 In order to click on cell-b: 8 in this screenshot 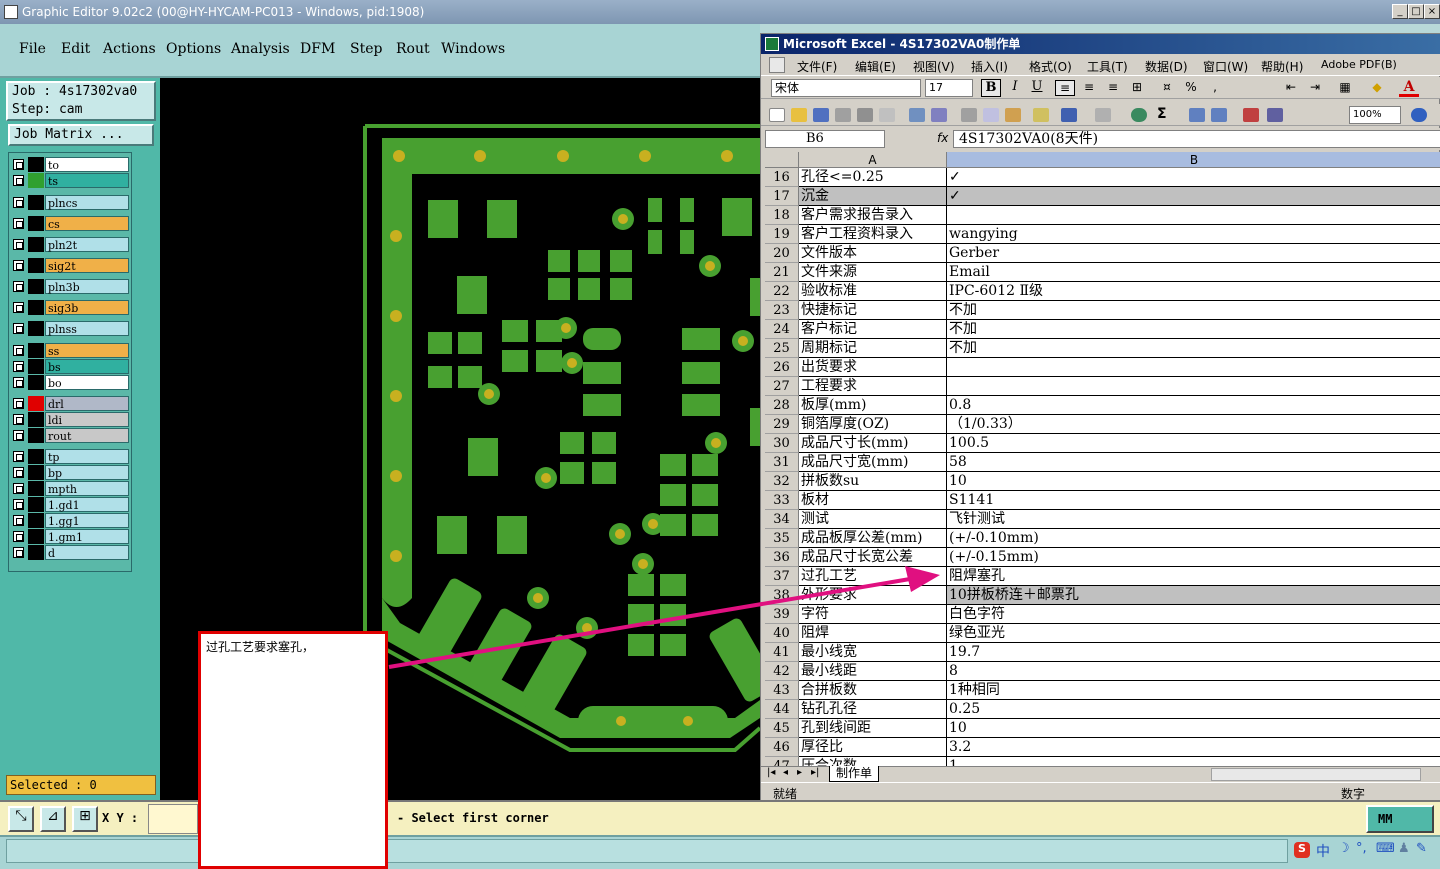, I will do `click(1193, 671)`.